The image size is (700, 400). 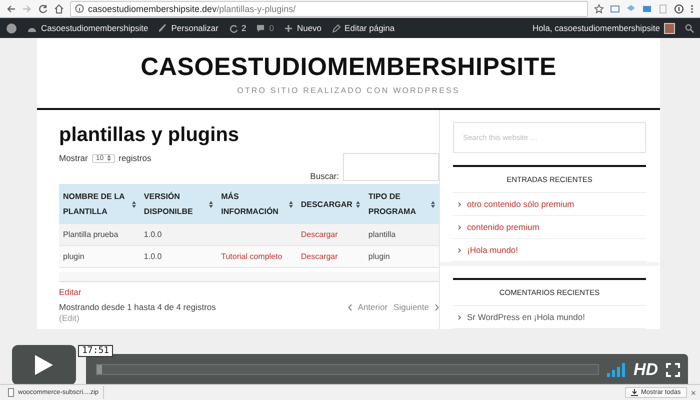 What do you see at coordinates (679, 9) in the screenshot?
I see `extension-icon` at bounding box center [679, 9].